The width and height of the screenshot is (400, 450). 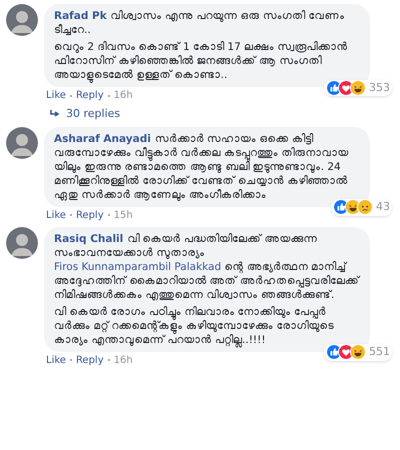 What do you see at coordinates (138, 266) in the screenshot?
I see `profile-link: Firos Kunnamparambil Palakkad` at bounding box center [138, 266].